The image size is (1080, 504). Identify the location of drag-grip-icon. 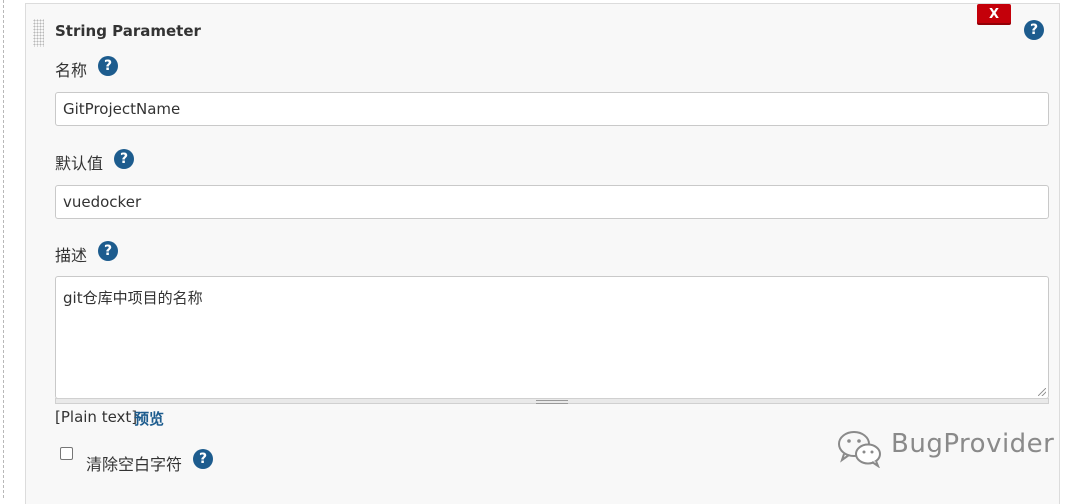
(38, 33).